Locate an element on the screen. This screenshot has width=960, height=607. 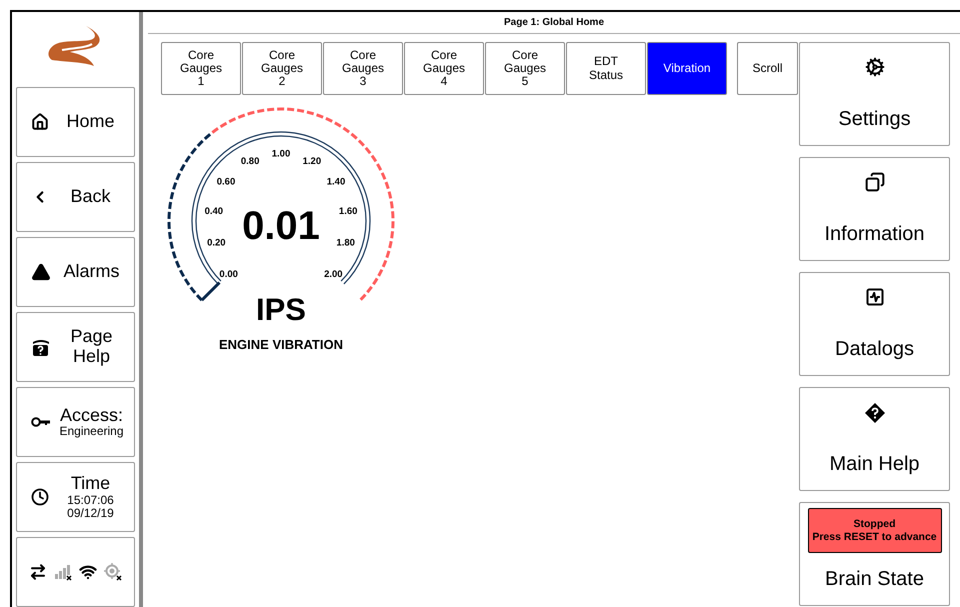
scale-label: 0.00 is located at coordinates (228, 274).